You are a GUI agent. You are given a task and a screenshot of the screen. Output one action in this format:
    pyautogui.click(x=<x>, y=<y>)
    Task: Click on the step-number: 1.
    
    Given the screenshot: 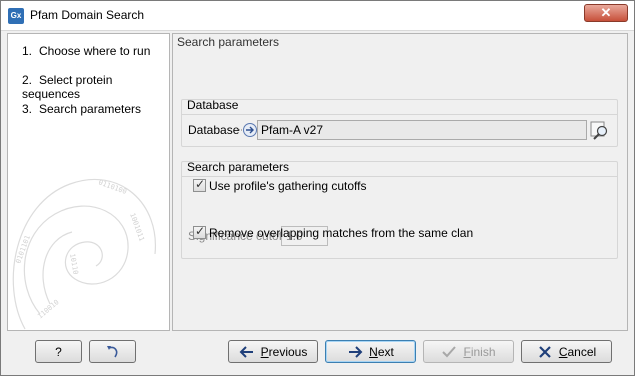 What is the action you would take?
    pyautogui.click(x=27, y=51)
    